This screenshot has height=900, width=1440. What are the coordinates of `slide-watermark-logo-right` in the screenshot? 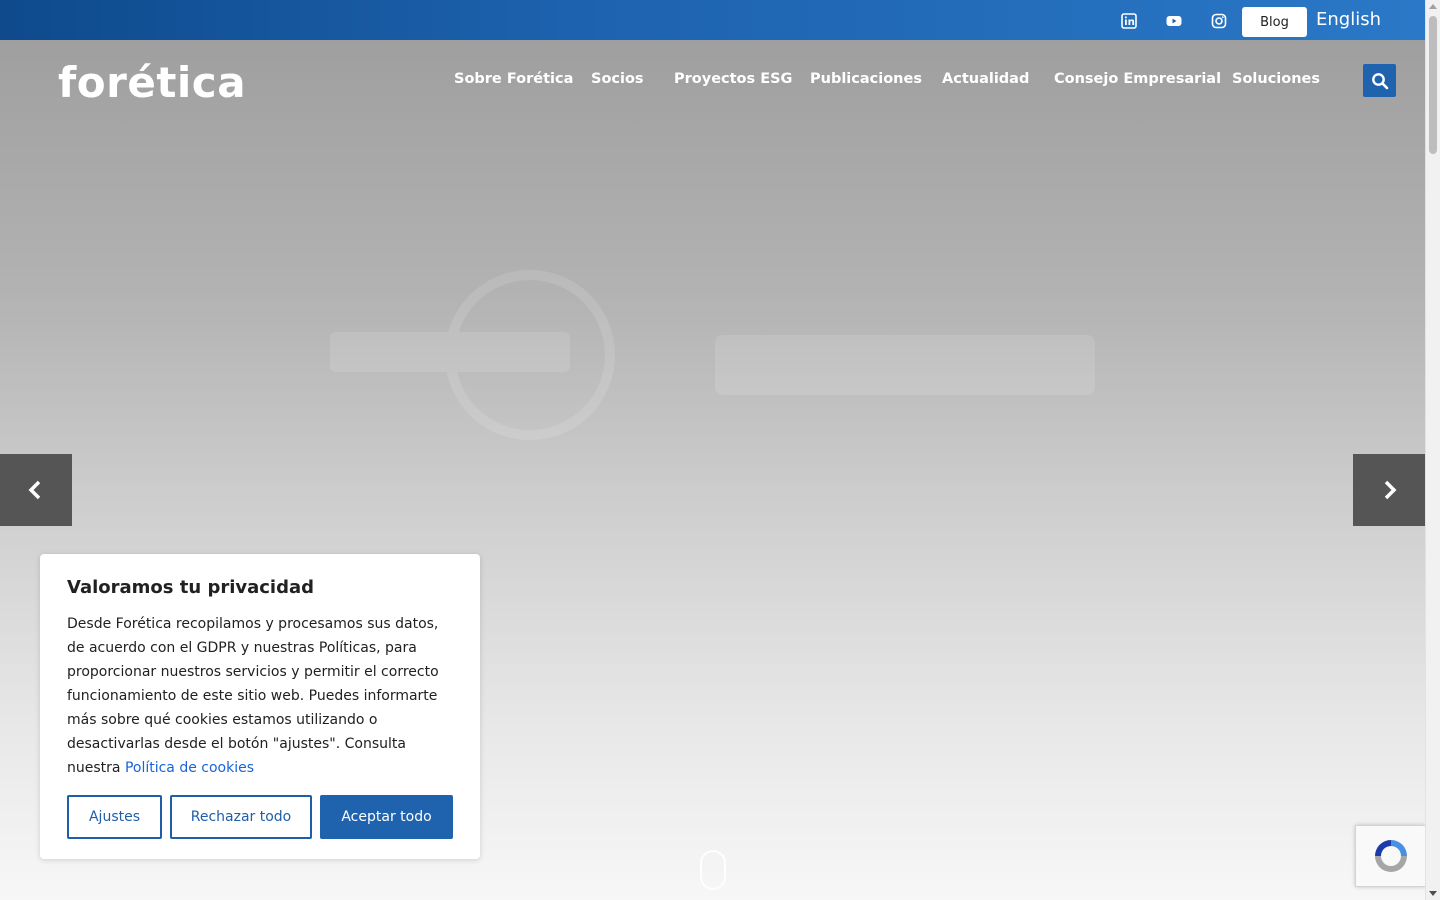 It's located at (905, 367).